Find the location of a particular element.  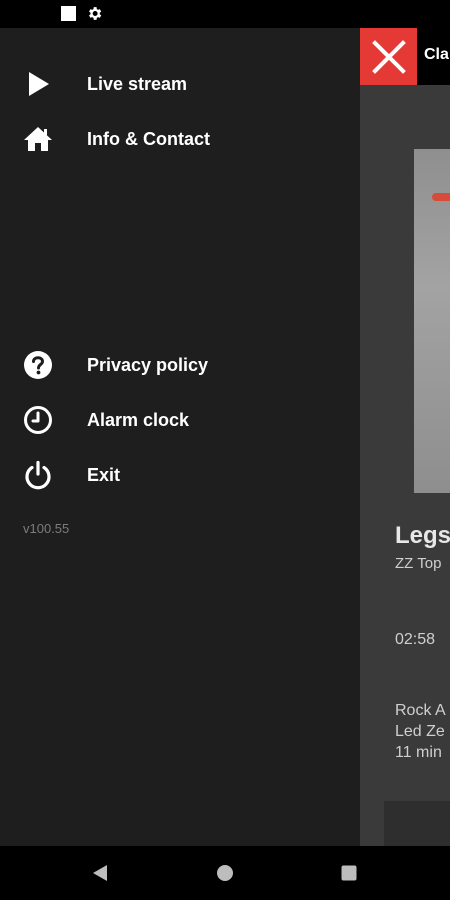

next-up-info: Rock A Led Ze 11 min is located at coordinates (420, 731).